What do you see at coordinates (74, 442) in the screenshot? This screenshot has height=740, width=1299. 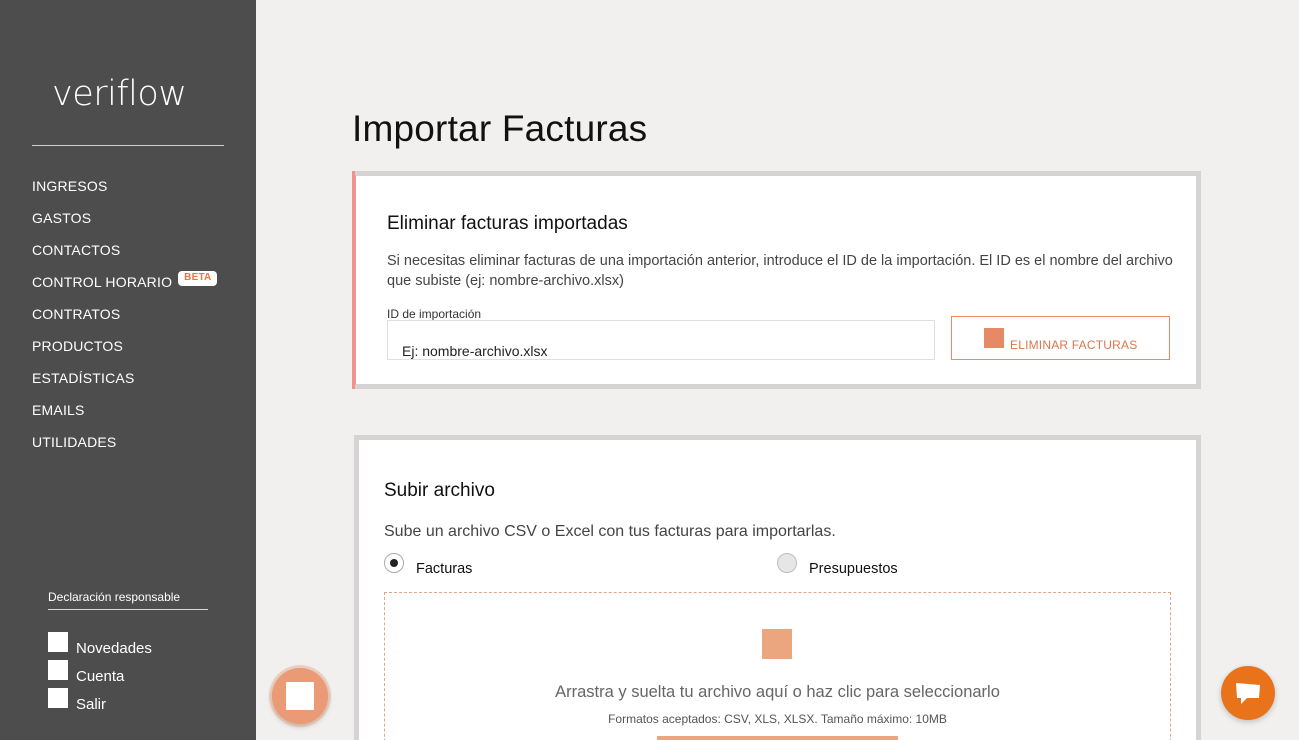 I see `sidebar-item-label: UTILIDADES` at bounding box center [74, 442].